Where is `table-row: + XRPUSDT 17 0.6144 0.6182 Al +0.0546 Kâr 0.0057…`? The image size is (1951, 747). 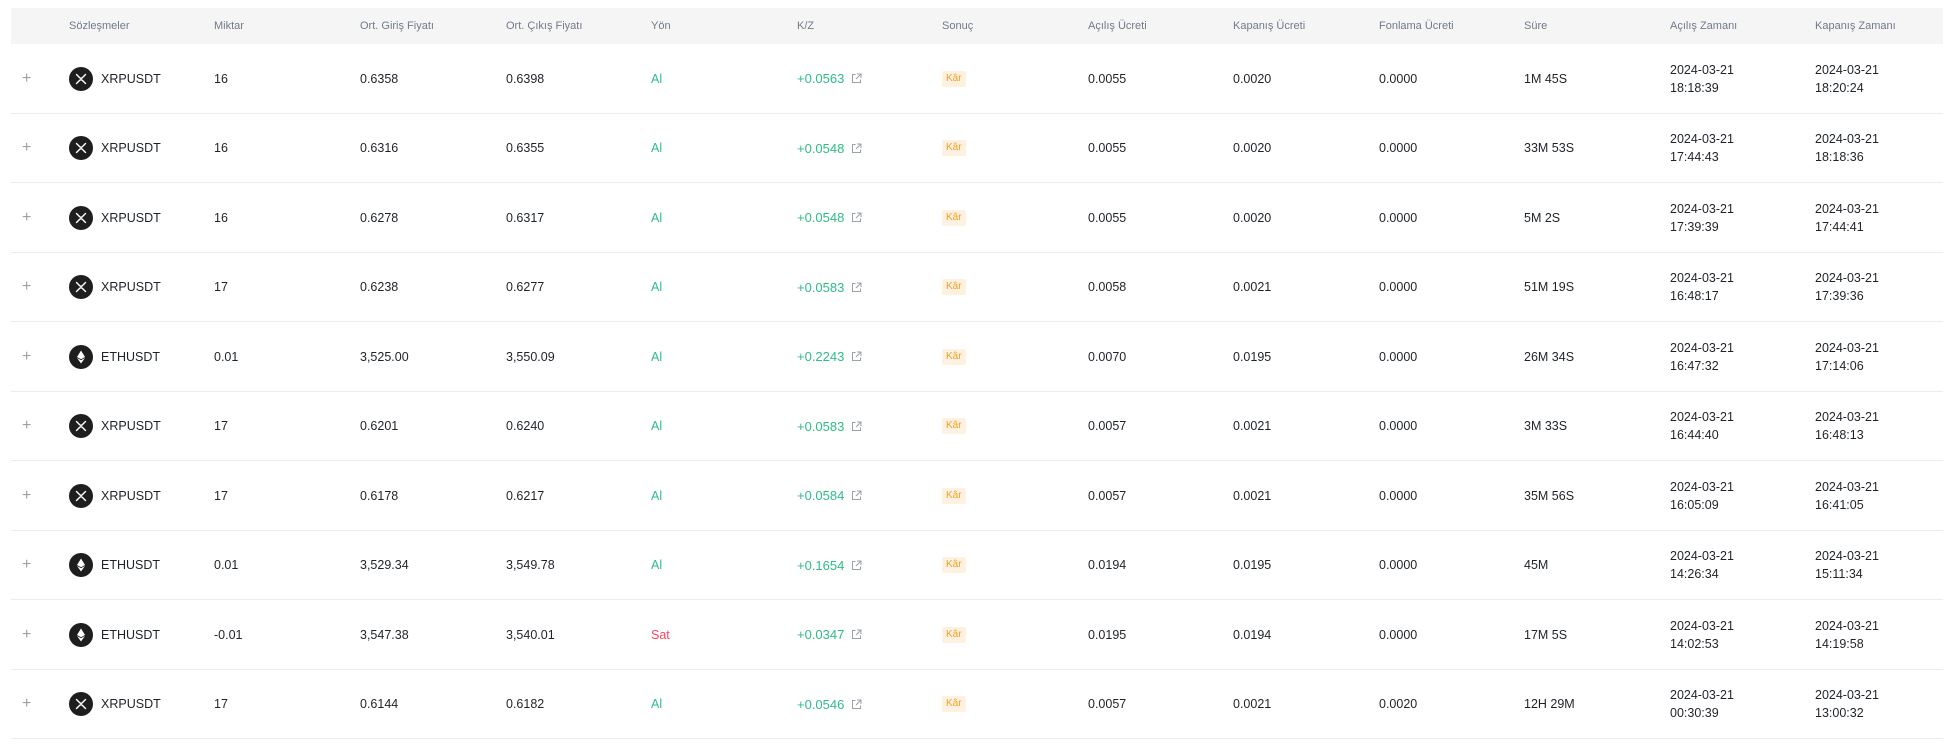 table-row: + XRPUSDT 17 0.6144 0.6182 Al +0.0546 Kâr 0.0057… is located at coordinates (977, 704).